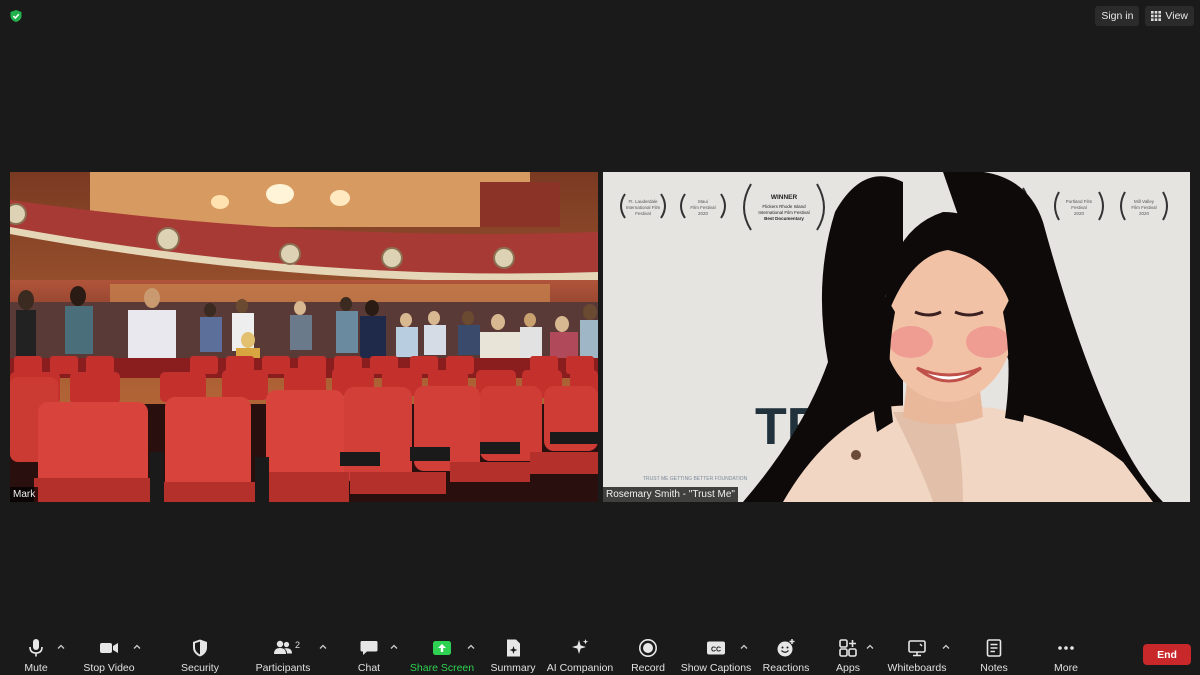 This screenshot has height=675, width=1200. What do you see at coordinates (994, 648) in the screenshot?
I see `notes-icon` at bounding box center [994, 648].